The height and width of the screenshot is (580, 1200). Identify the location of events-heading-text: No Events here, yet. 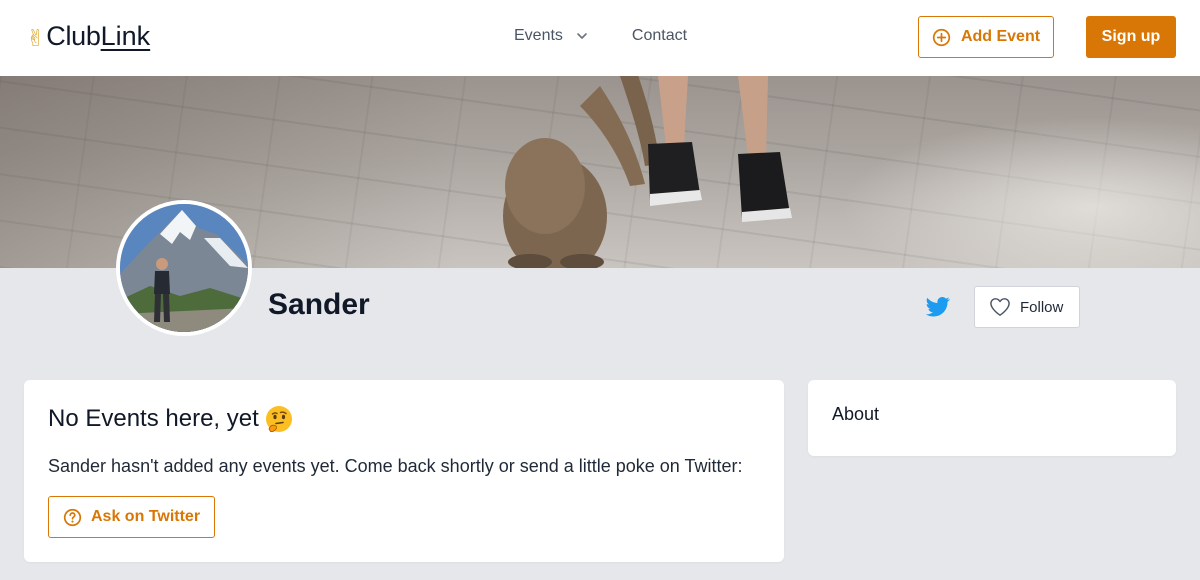
(153, 418).